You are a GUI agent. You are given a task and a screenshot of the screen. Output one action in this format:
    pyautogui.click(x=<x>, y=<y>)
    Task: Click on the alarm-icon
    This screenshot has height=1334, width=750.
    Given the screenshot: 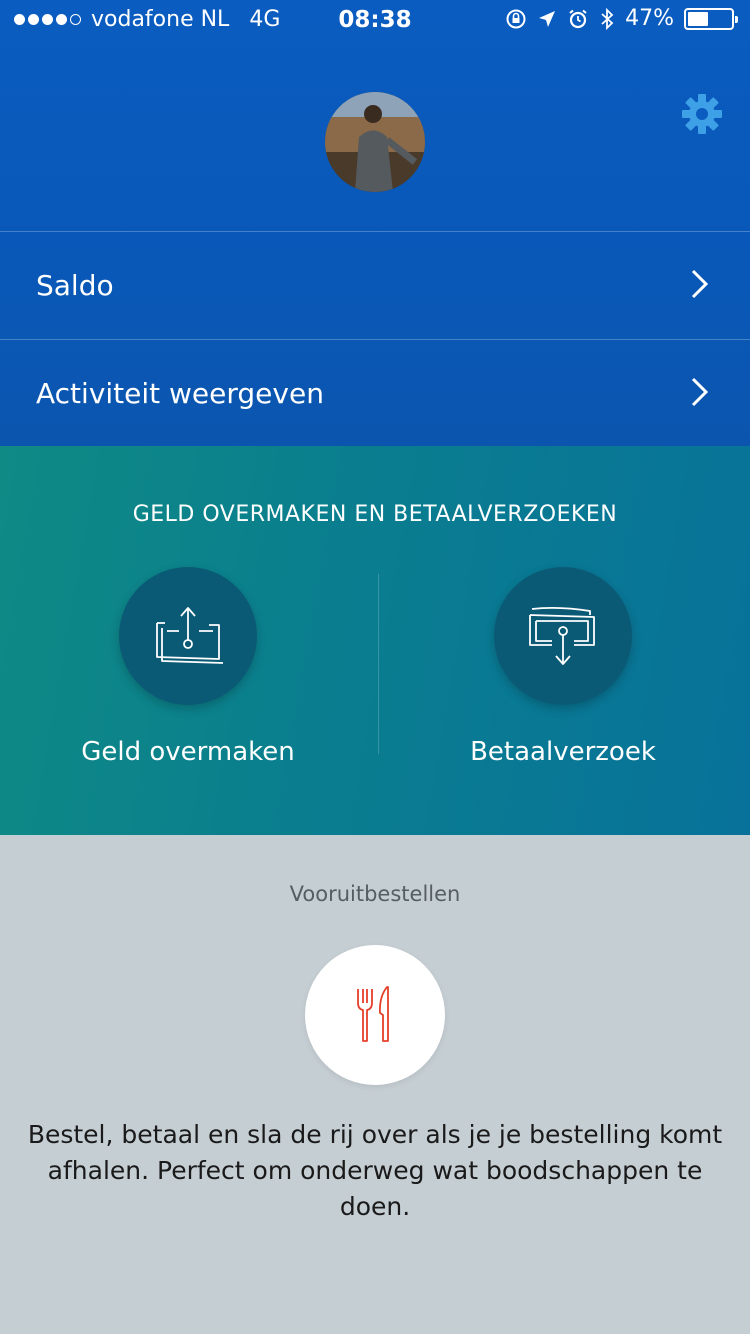 What is the action you would take?
    pyautogui.click(x=578, y=18)
    